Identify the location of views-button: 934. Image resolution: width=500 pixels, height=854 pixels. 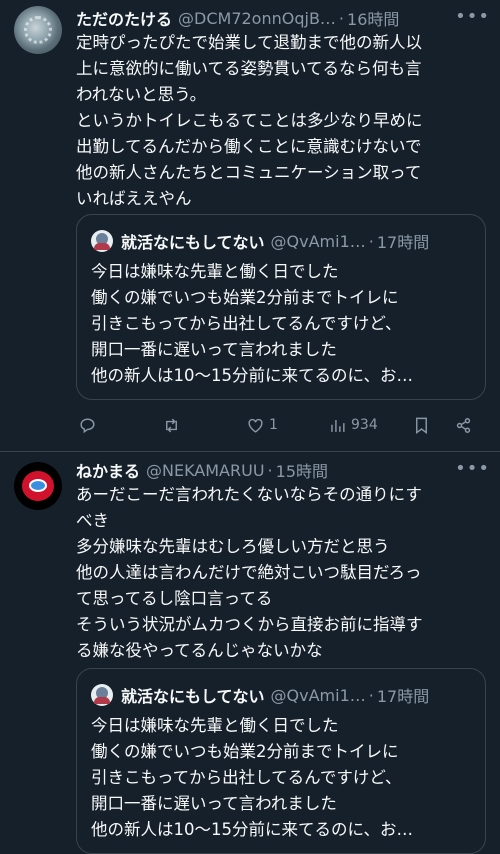
(353, 425).